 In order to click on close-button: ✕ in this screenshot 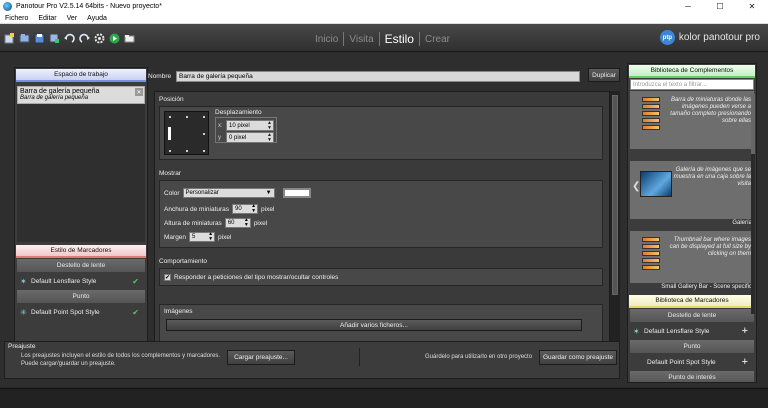, I will do `click(752, 6)`.